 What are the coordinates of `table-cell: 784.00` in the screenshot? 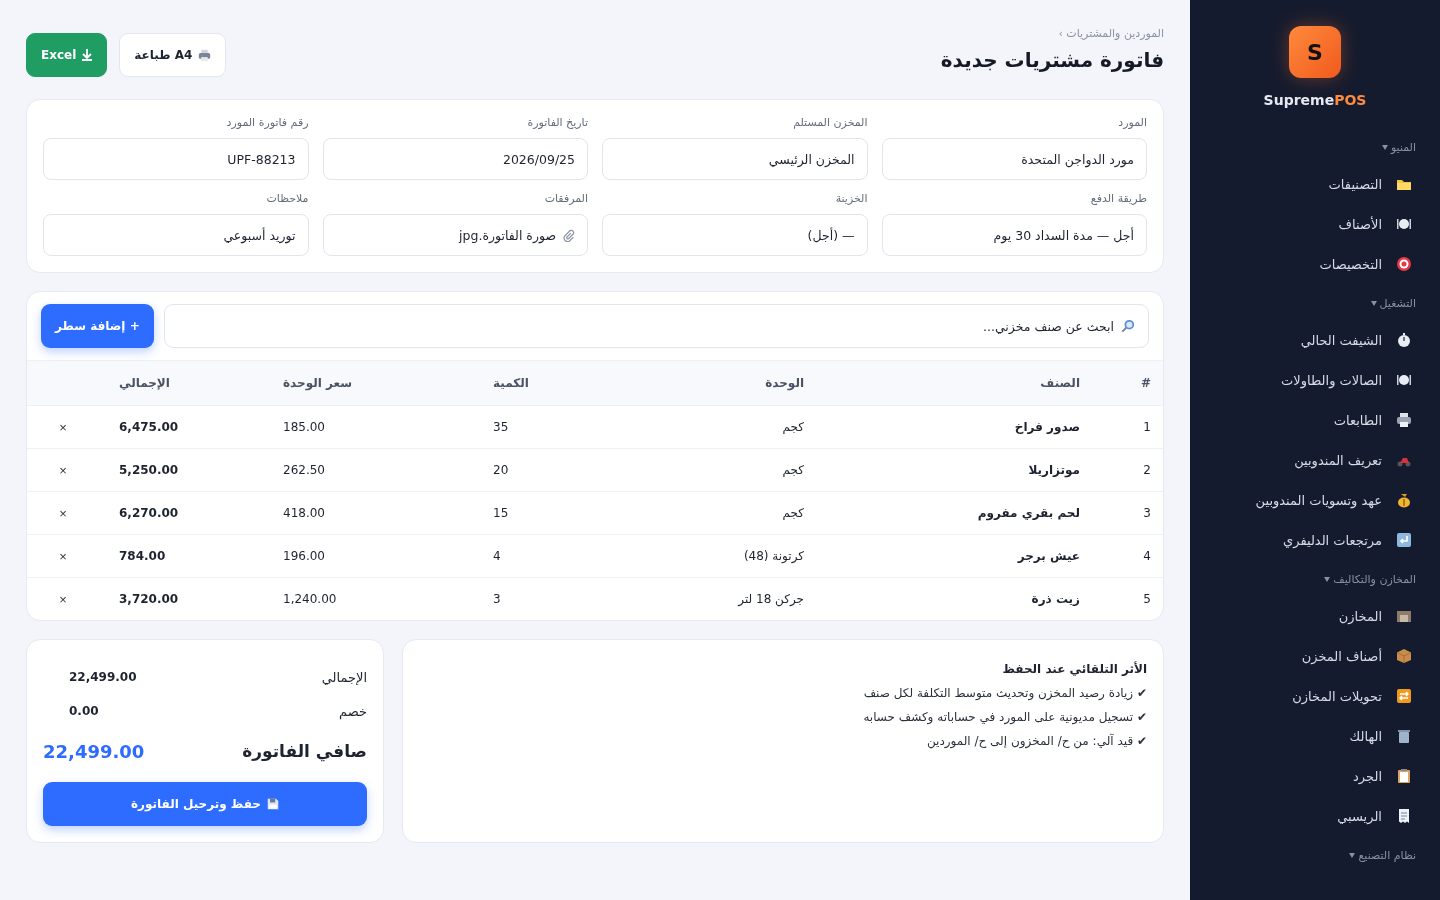 It's located at (142, 556).